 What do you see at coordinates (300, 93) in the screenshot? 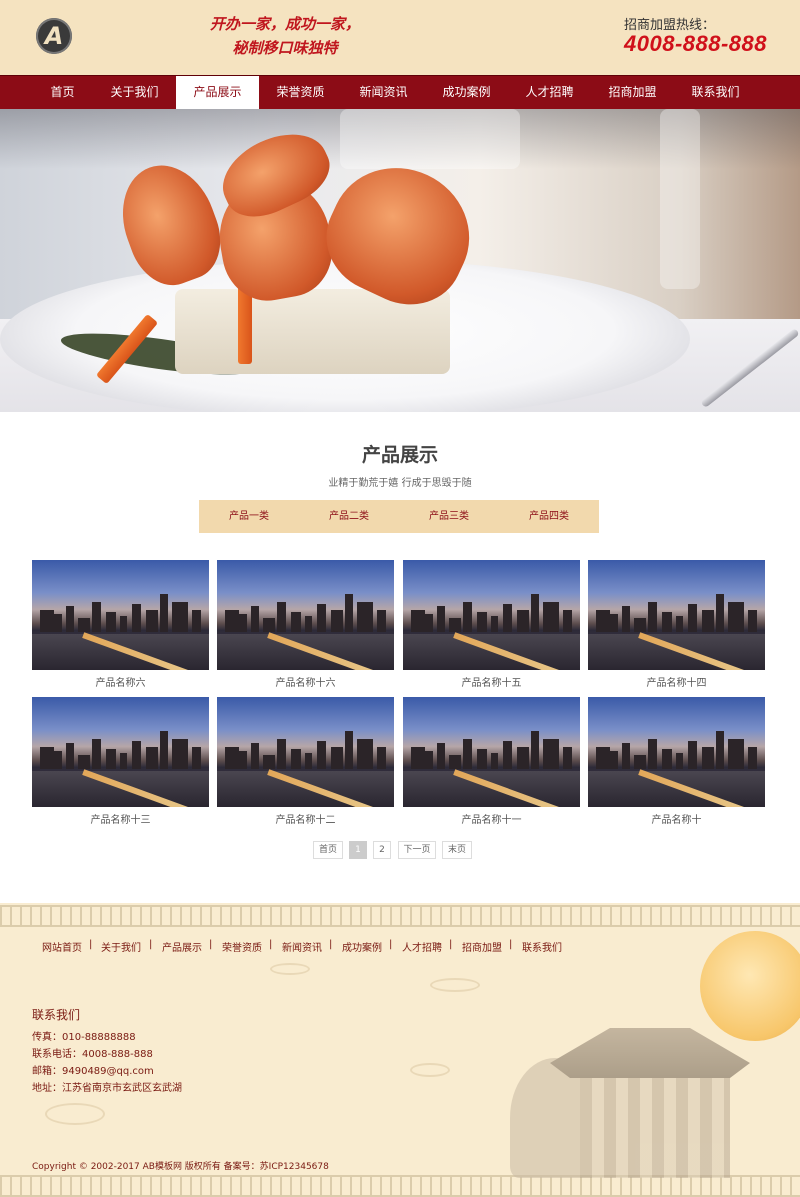
I see `nav-item-honors: 荣誉资质` at bounding box center [300, 93].